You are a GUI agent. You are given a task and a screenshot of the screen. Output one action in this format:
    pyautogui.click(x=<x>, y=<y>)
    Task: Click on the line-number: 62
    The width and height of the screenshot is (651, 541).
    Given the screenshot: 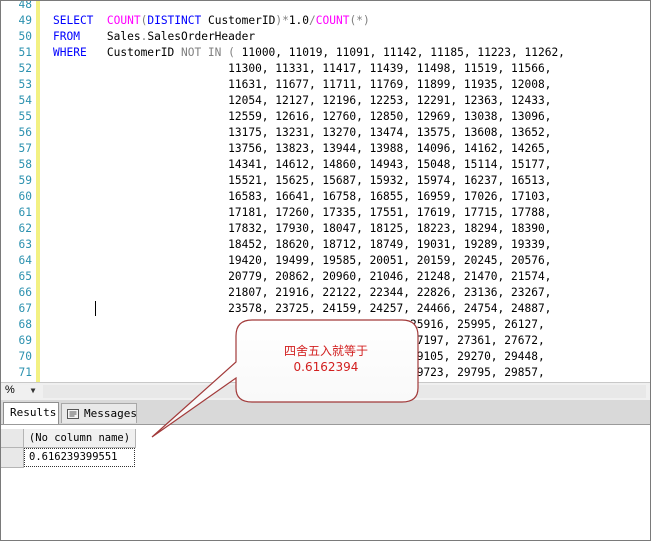 What is the action you would take?
    pyautogui.click(x=25, y=228)
    